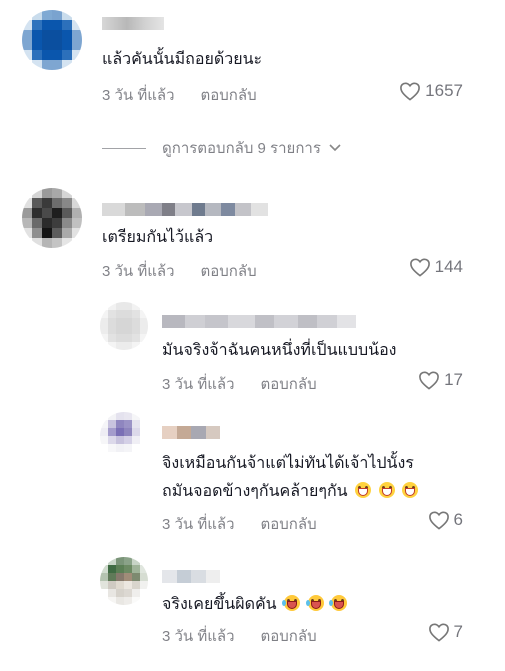  Describe the element at coordinates (440, 380) in the screenshot. I see `like-button: 17` at that location.